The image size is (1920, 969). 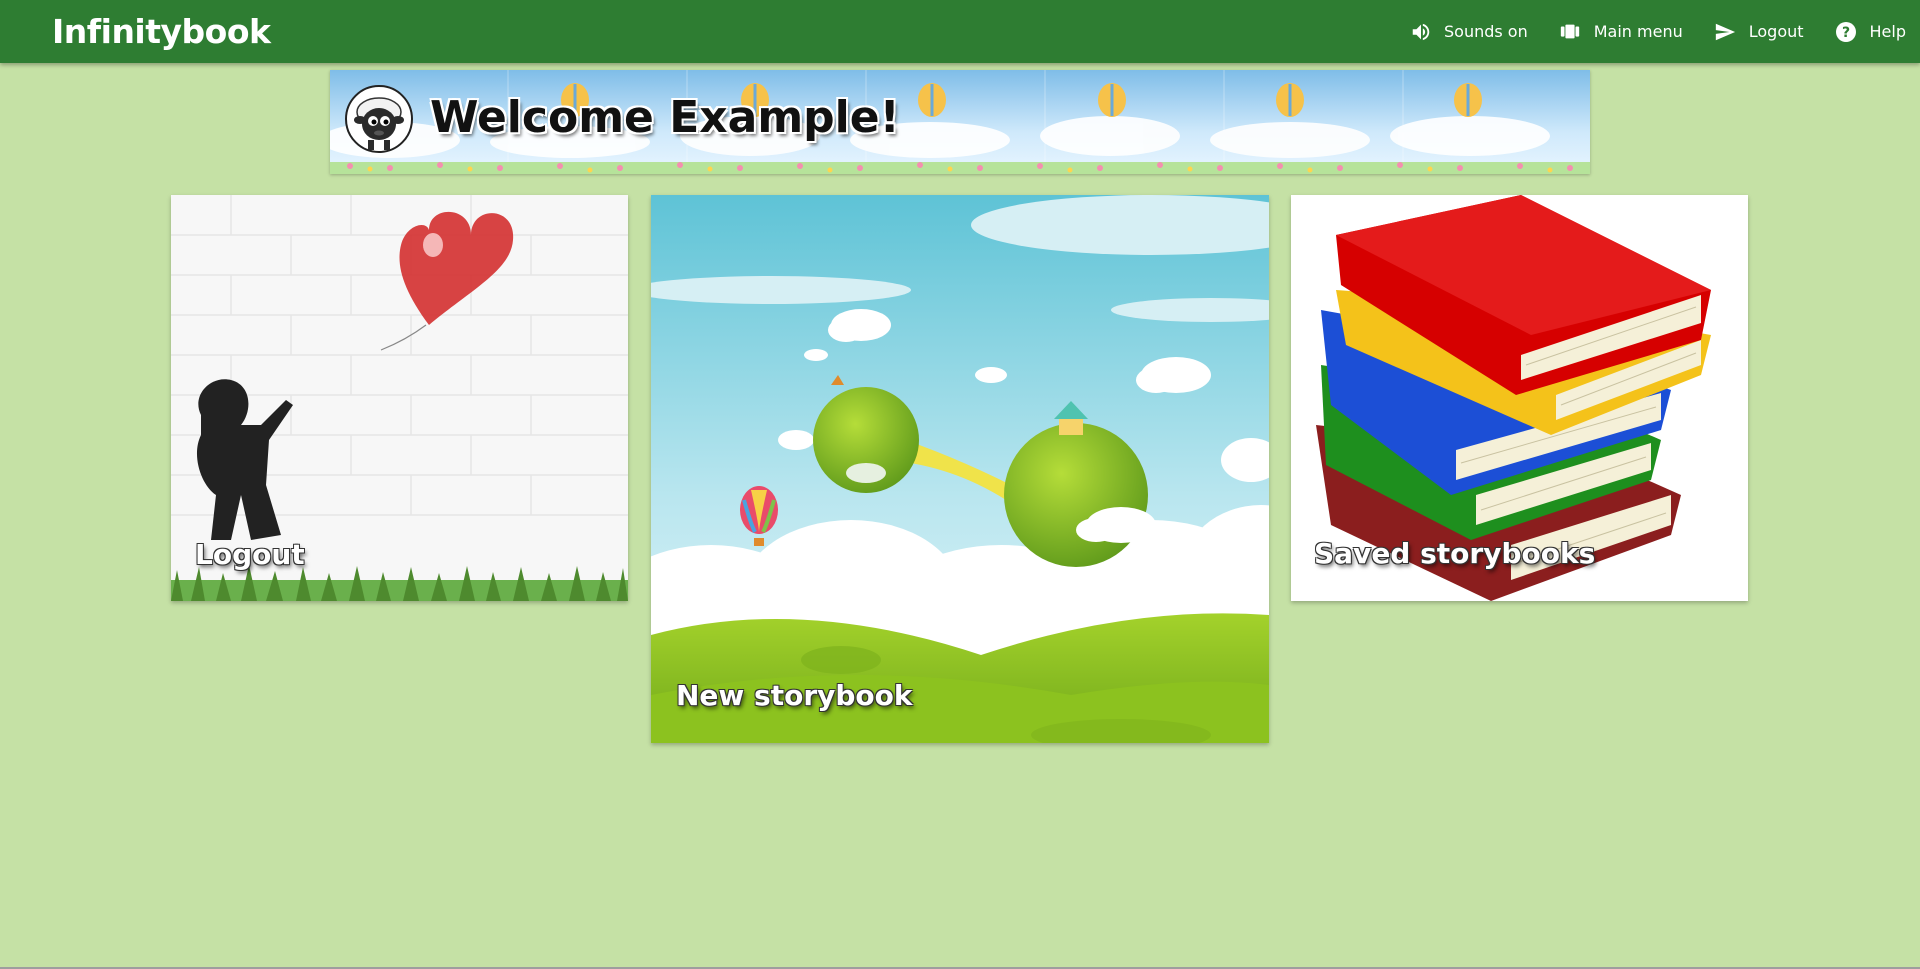 What do you see at coordinates (1421, 31) in the screenshot?
I see `speaker-icon` at bounding box center [1421, 31].